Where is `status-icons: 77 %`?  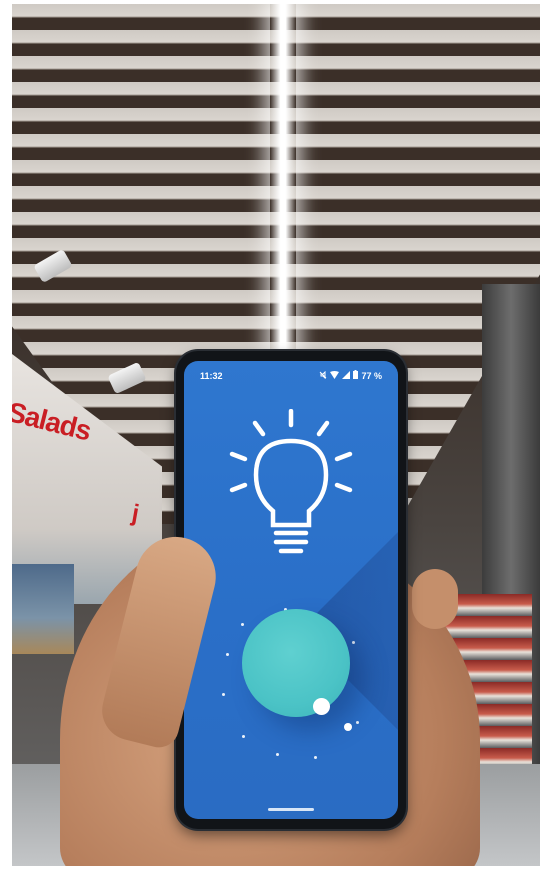
status-icons: 77 % is located at coordinates (350, 375).